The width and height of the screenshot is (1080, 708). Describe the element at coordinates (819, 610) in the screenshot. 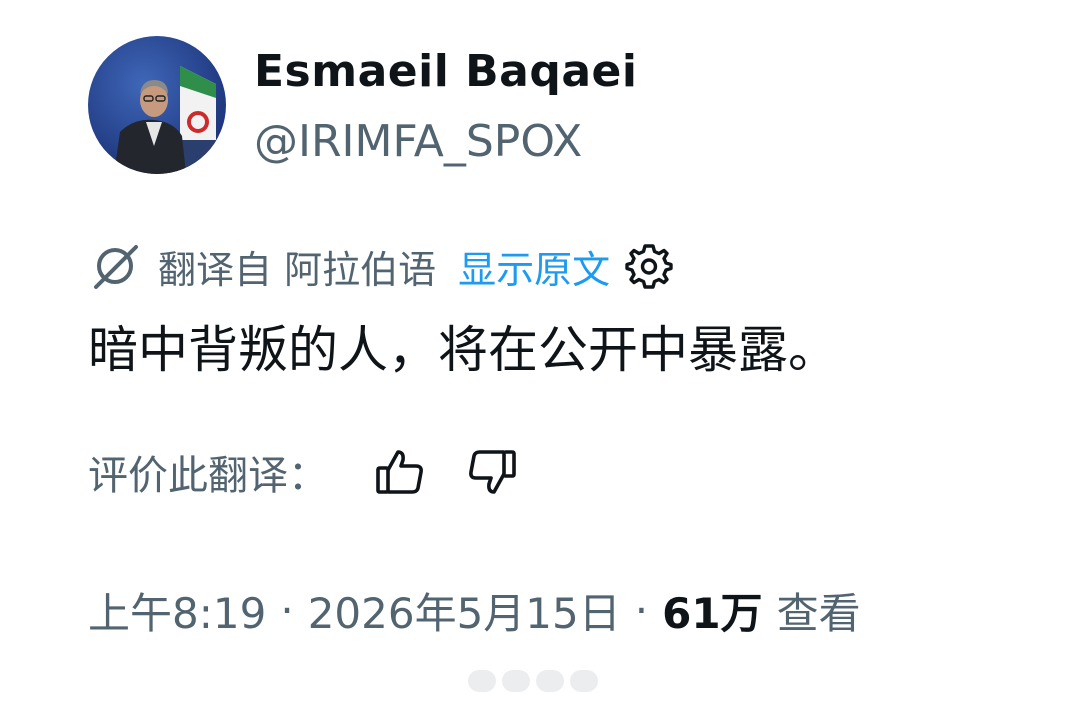

I see `views-label: 查看` at that location.